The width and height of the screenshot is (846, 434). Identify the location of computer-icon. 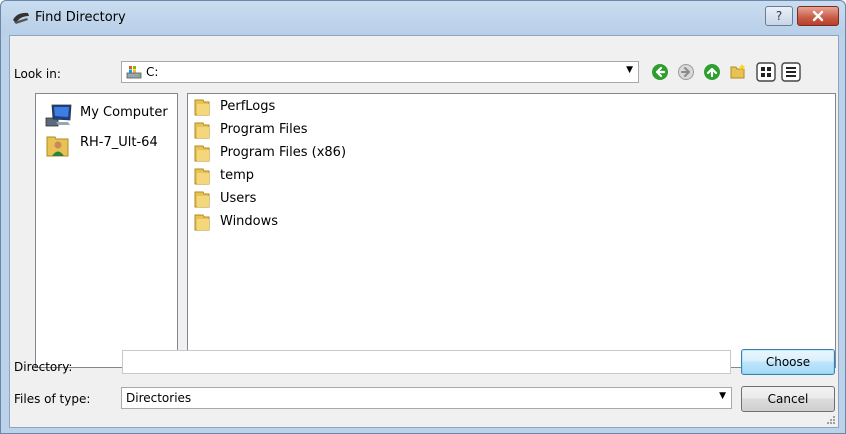
(58, 115).